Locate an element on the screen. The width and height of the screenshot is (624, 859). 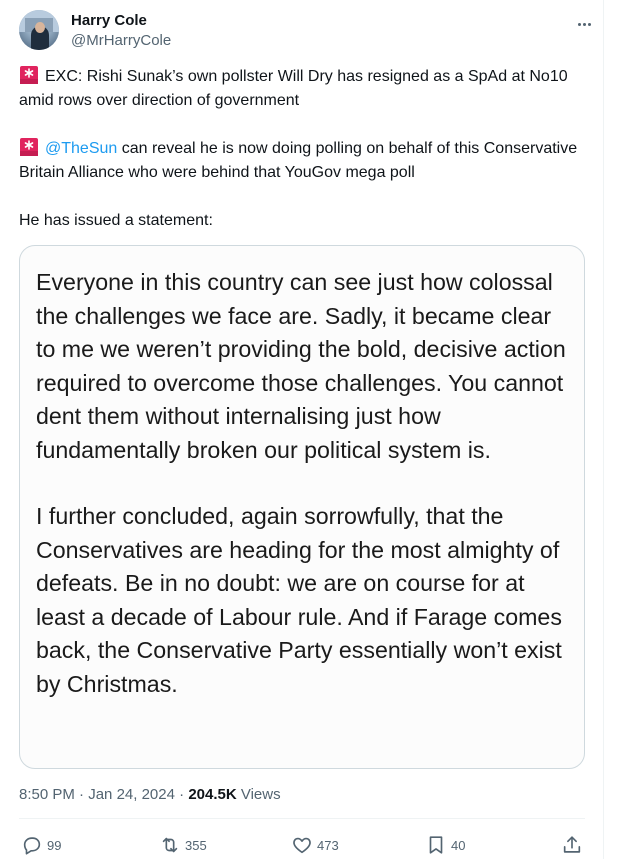
share-button is located at coordinates (572, 845).